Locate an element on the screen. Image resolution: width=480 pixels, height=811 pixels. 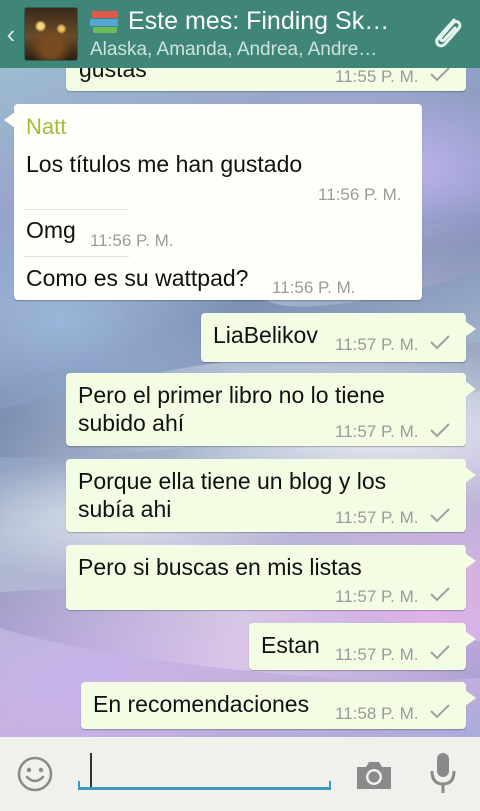
message-bubble-outgoing: Pero si buscas en mis listas 11:57 P. M. is located at coordinates (271, 577).